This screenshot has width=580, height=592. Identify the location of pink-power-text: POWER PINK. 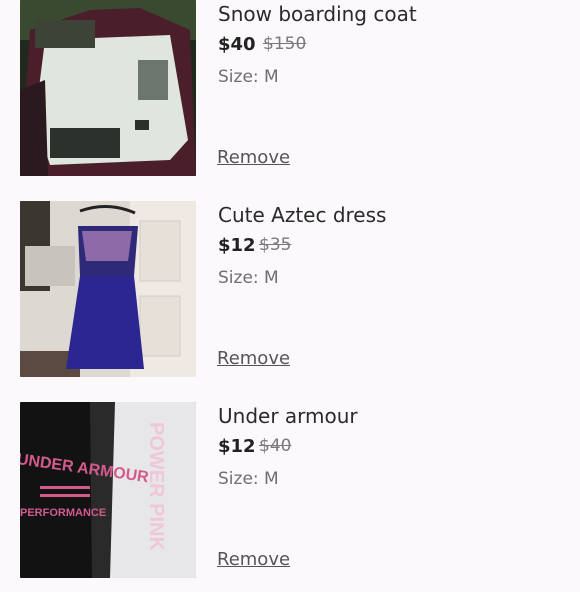
(156, 486).